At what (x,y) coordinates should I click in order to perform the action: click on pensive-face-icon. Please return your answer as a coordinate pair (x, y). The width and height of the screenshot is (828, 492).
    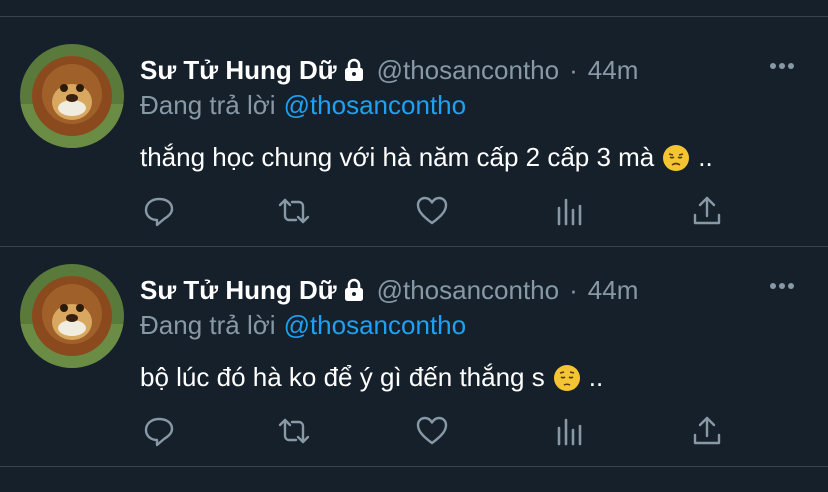
    Looking at the image, I should click on (566, 377).